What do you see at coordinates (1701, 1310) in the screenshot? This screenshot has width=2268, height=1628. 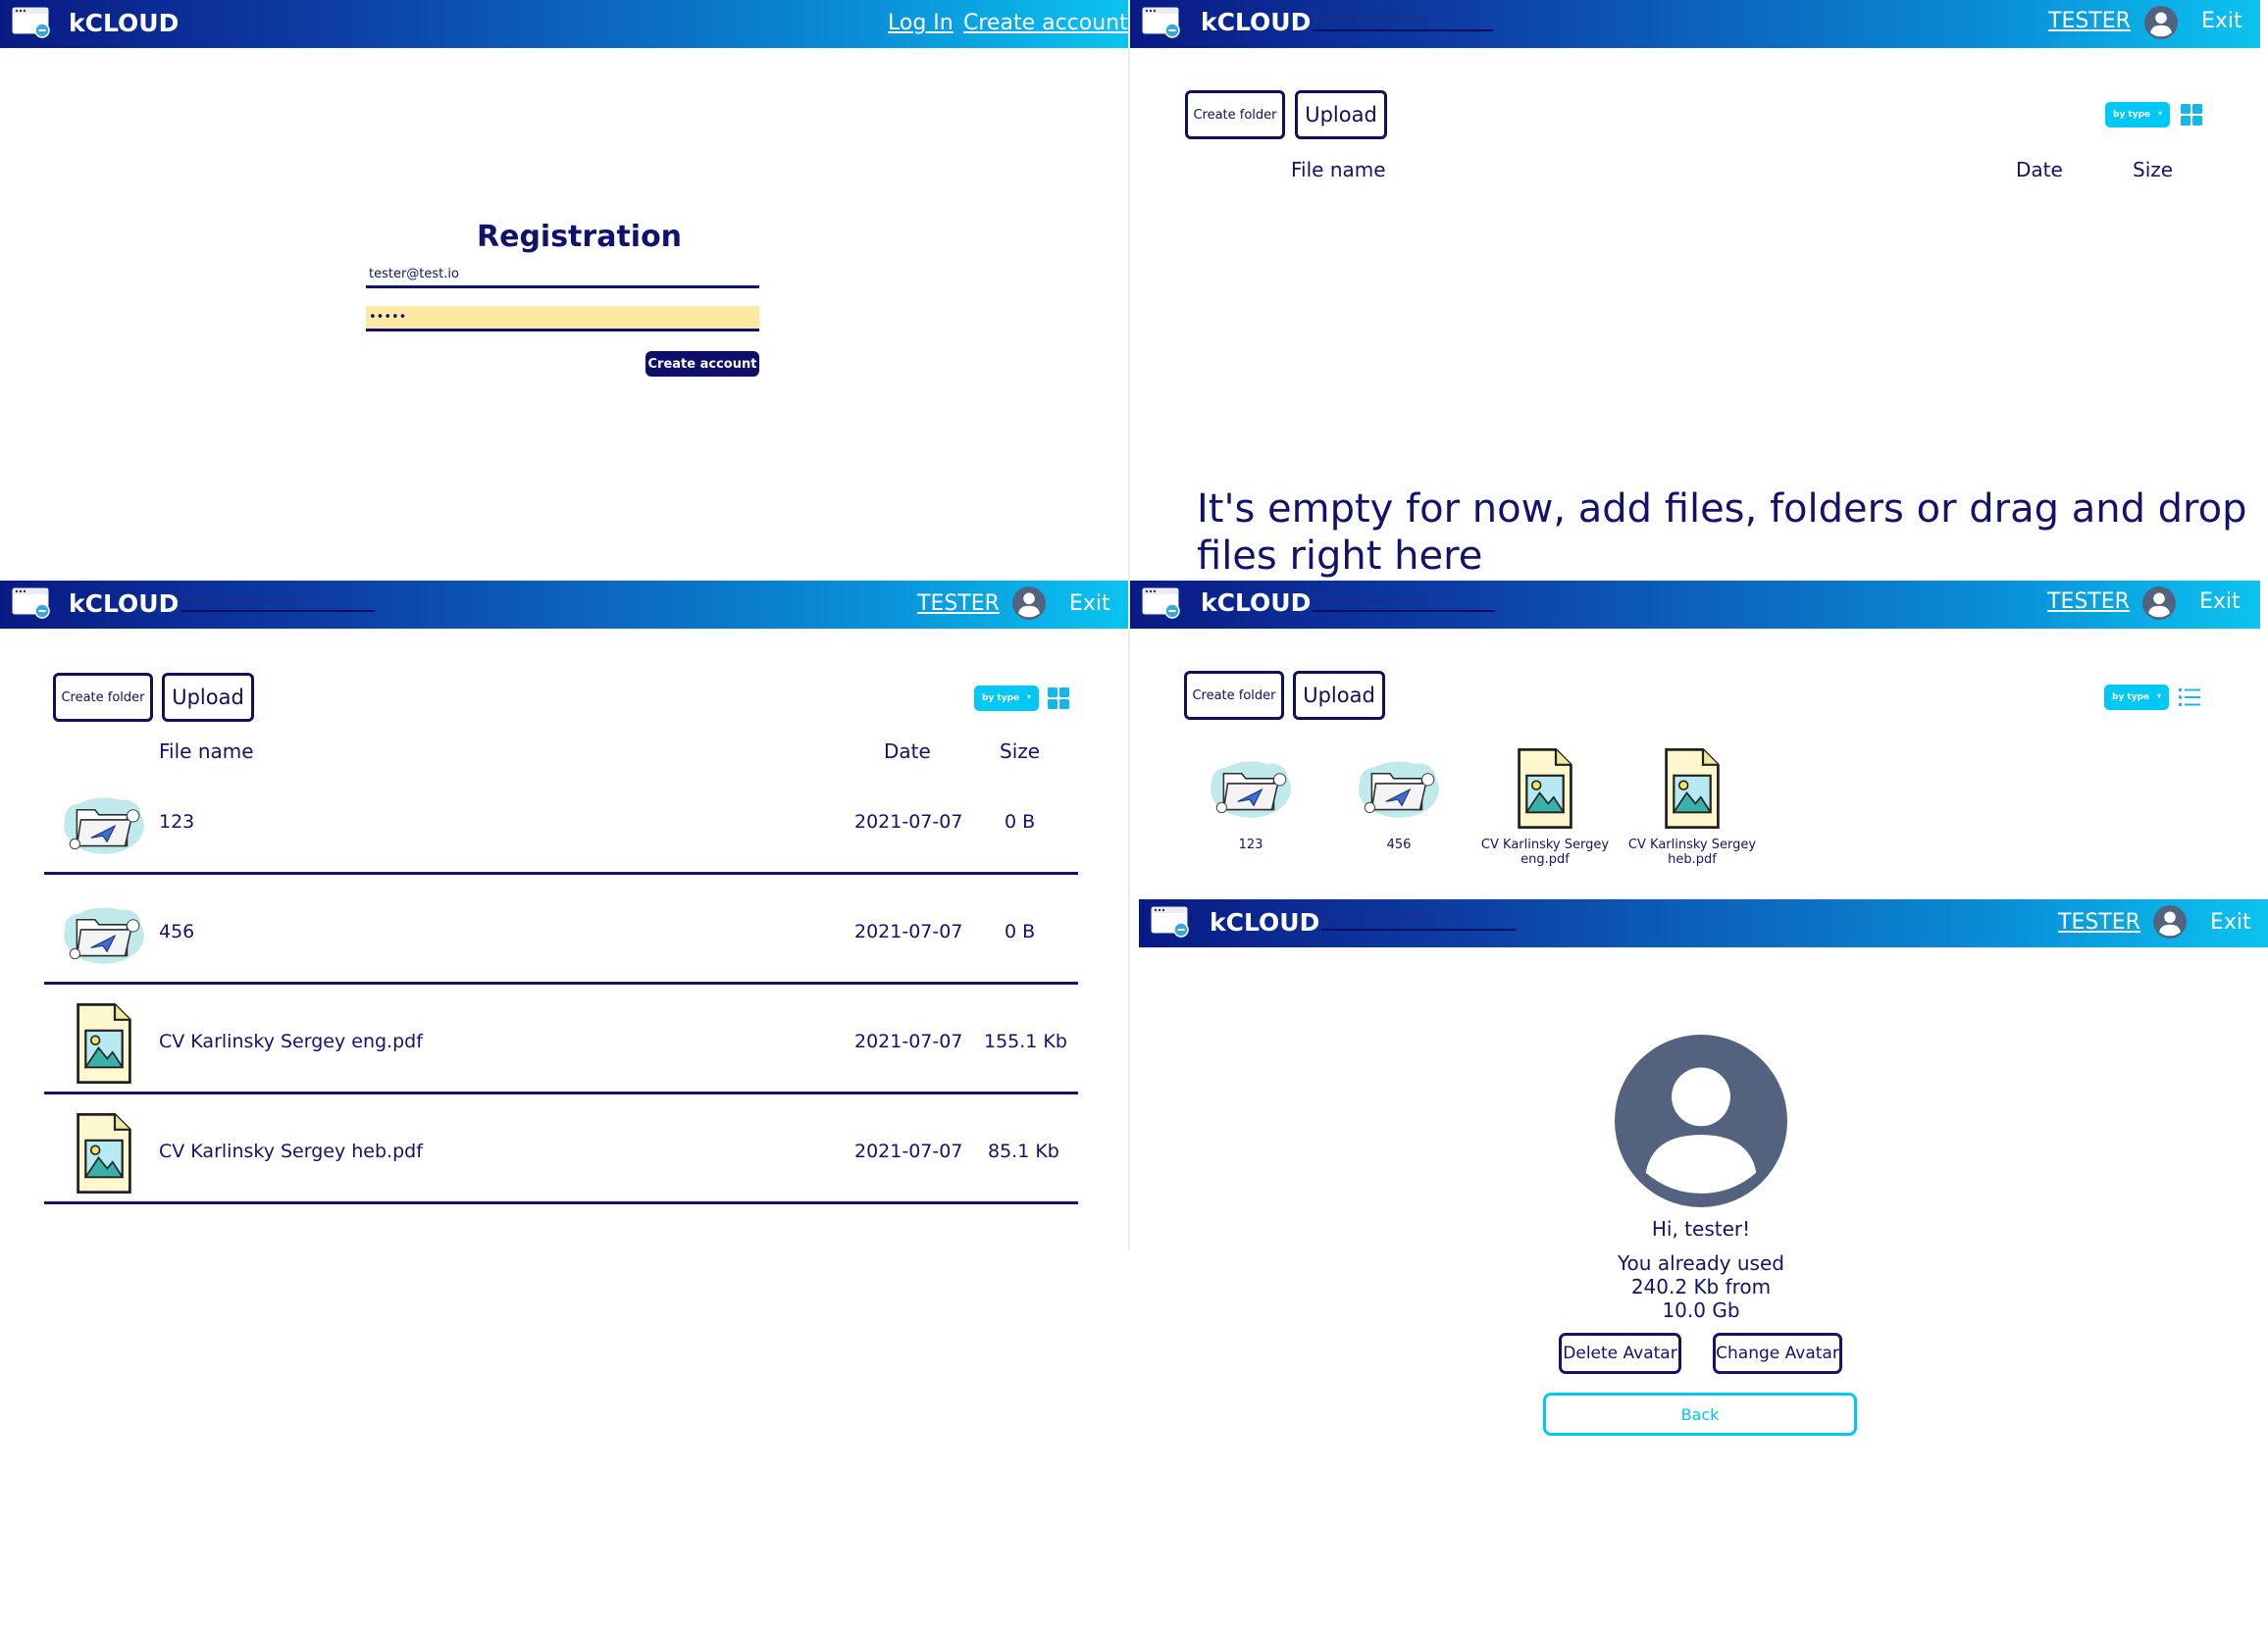 I see `usage-text-3: 10.0 Gb` at bounding box center [1701, 1310].